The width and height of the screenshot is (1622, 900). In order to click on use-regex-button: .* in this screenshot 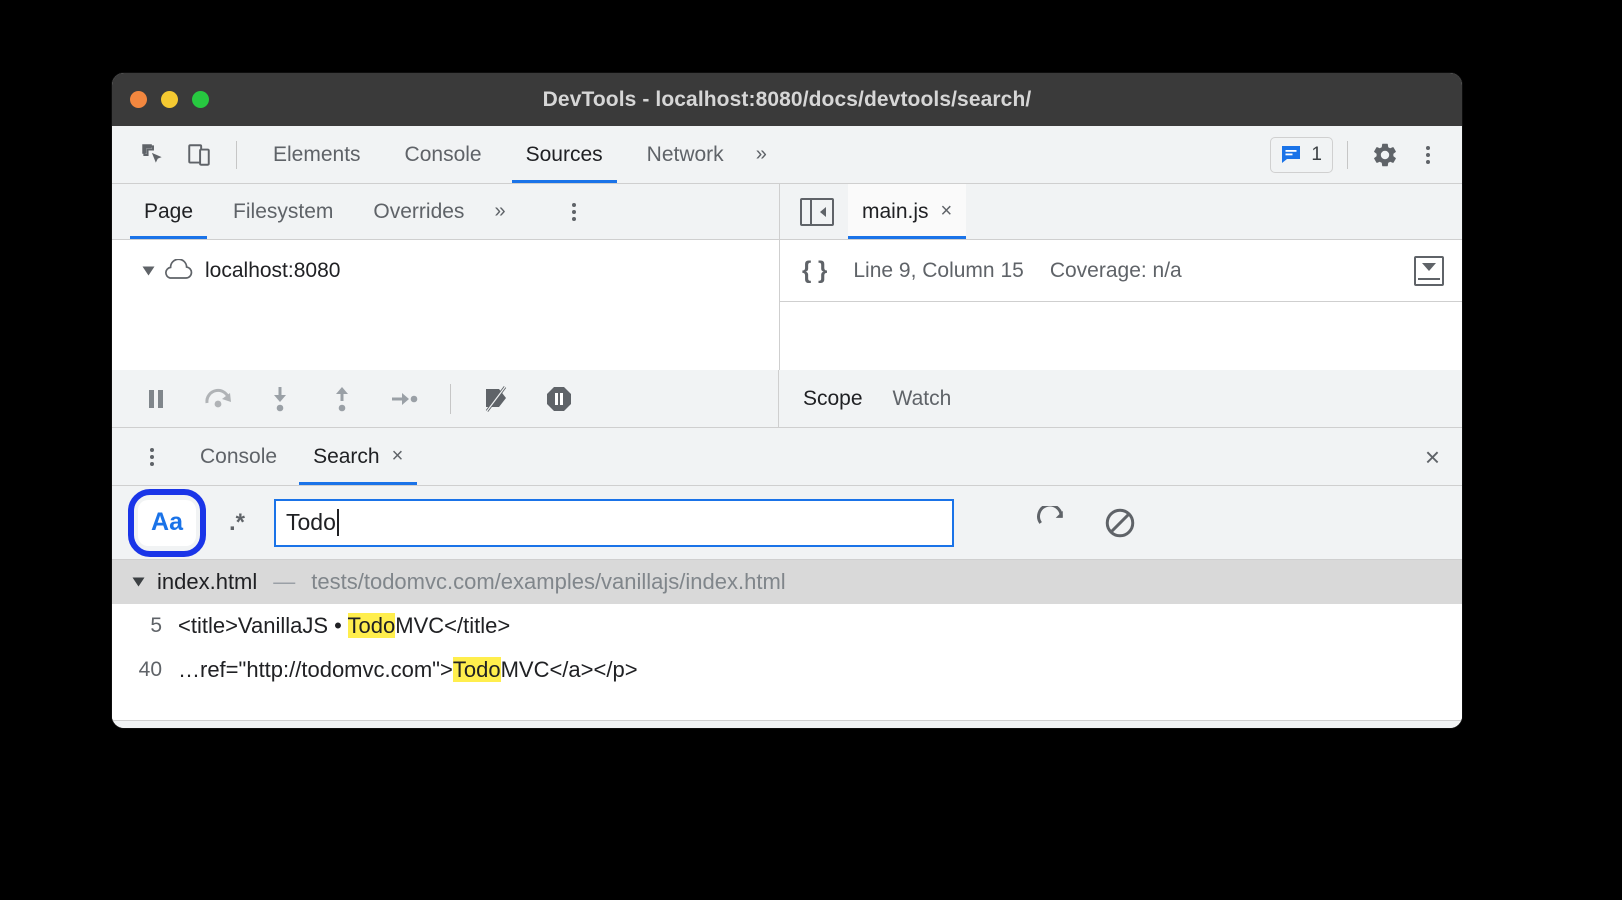, I will do `click(237, 523)`.